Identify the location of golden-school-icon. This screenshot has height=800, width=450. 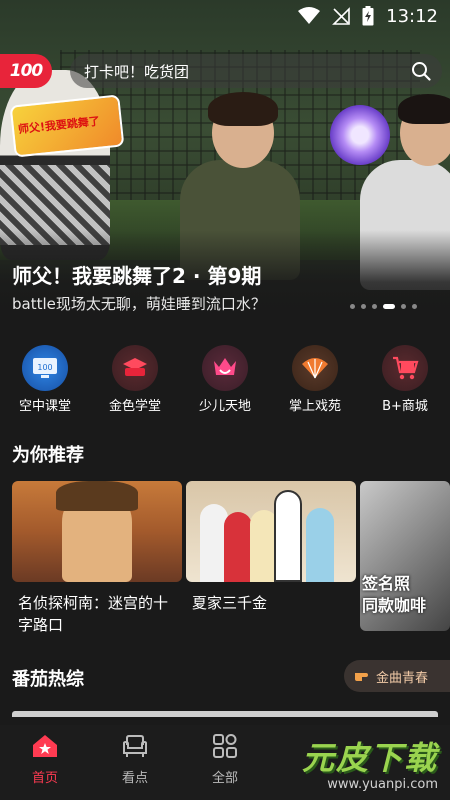
(135, 368).